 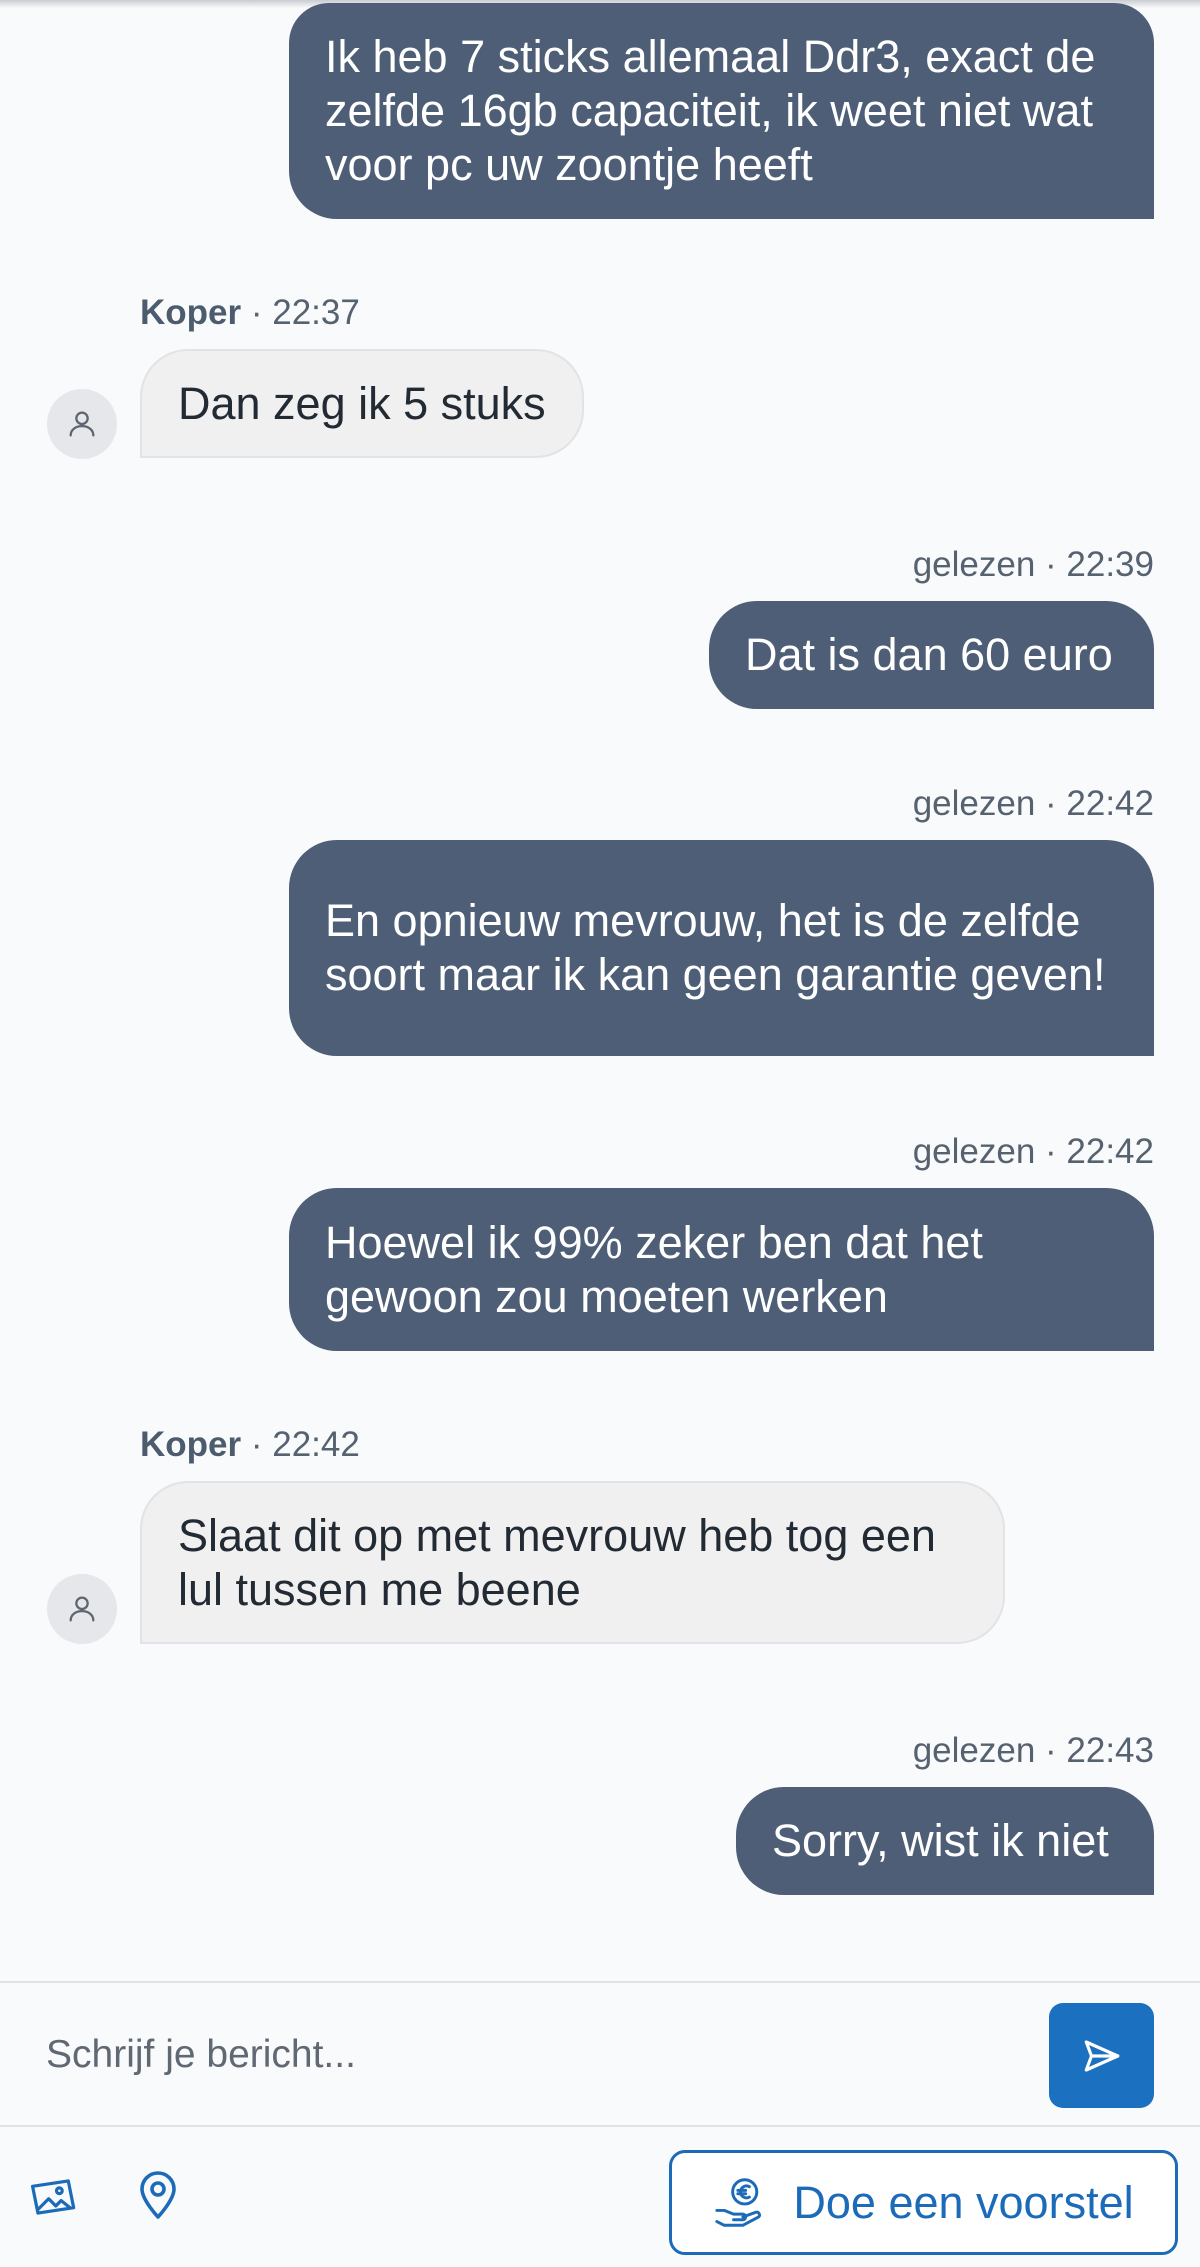 I want to click on message-meta: gelezen · 22:43, so click(x=1033, y=1751).